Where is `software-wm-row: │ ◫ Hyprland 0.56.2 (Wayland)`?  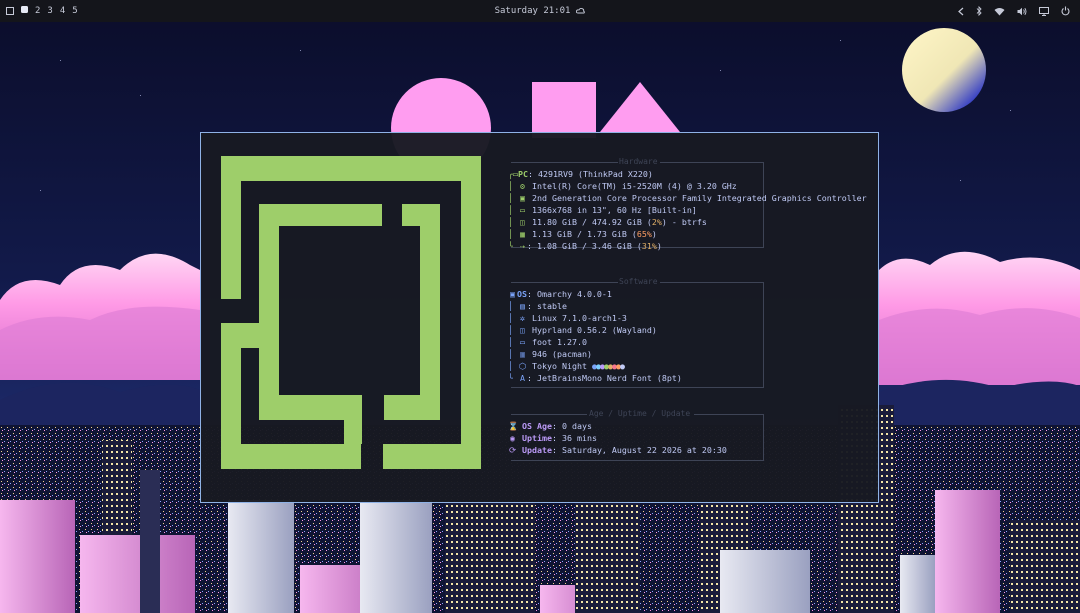
software-wm-row: │ ◫ Hyprland 0.56.2 (Wayland) is located at coordinates (582, 330).